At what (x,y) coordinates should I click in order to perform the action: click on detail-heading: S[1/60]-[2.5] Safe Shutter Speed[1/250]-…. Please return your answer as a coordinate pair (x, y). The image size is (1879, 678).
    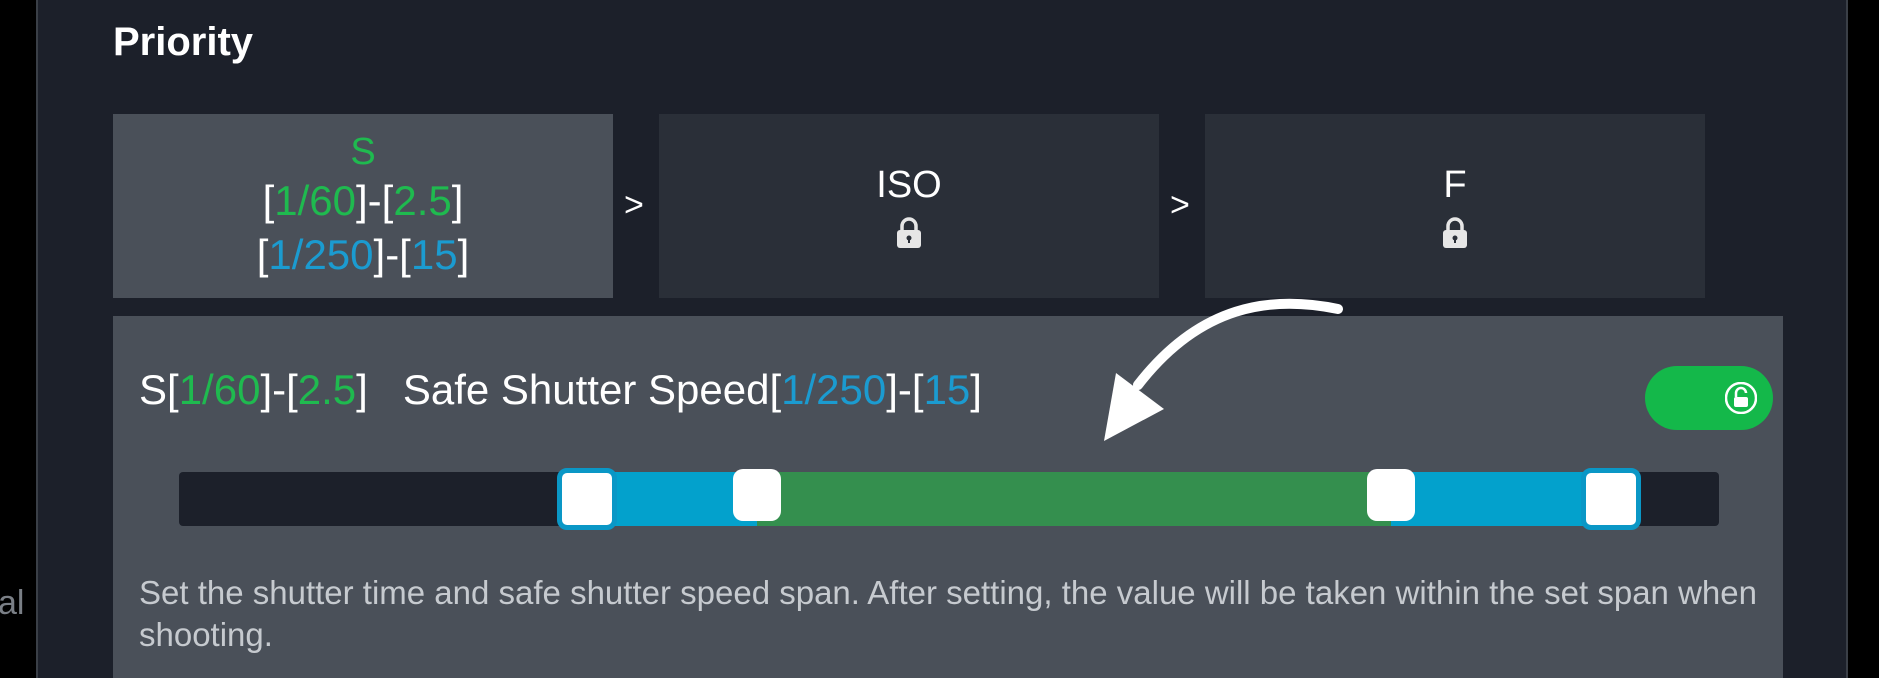
    Looking at the image, I should click on (560, 389).